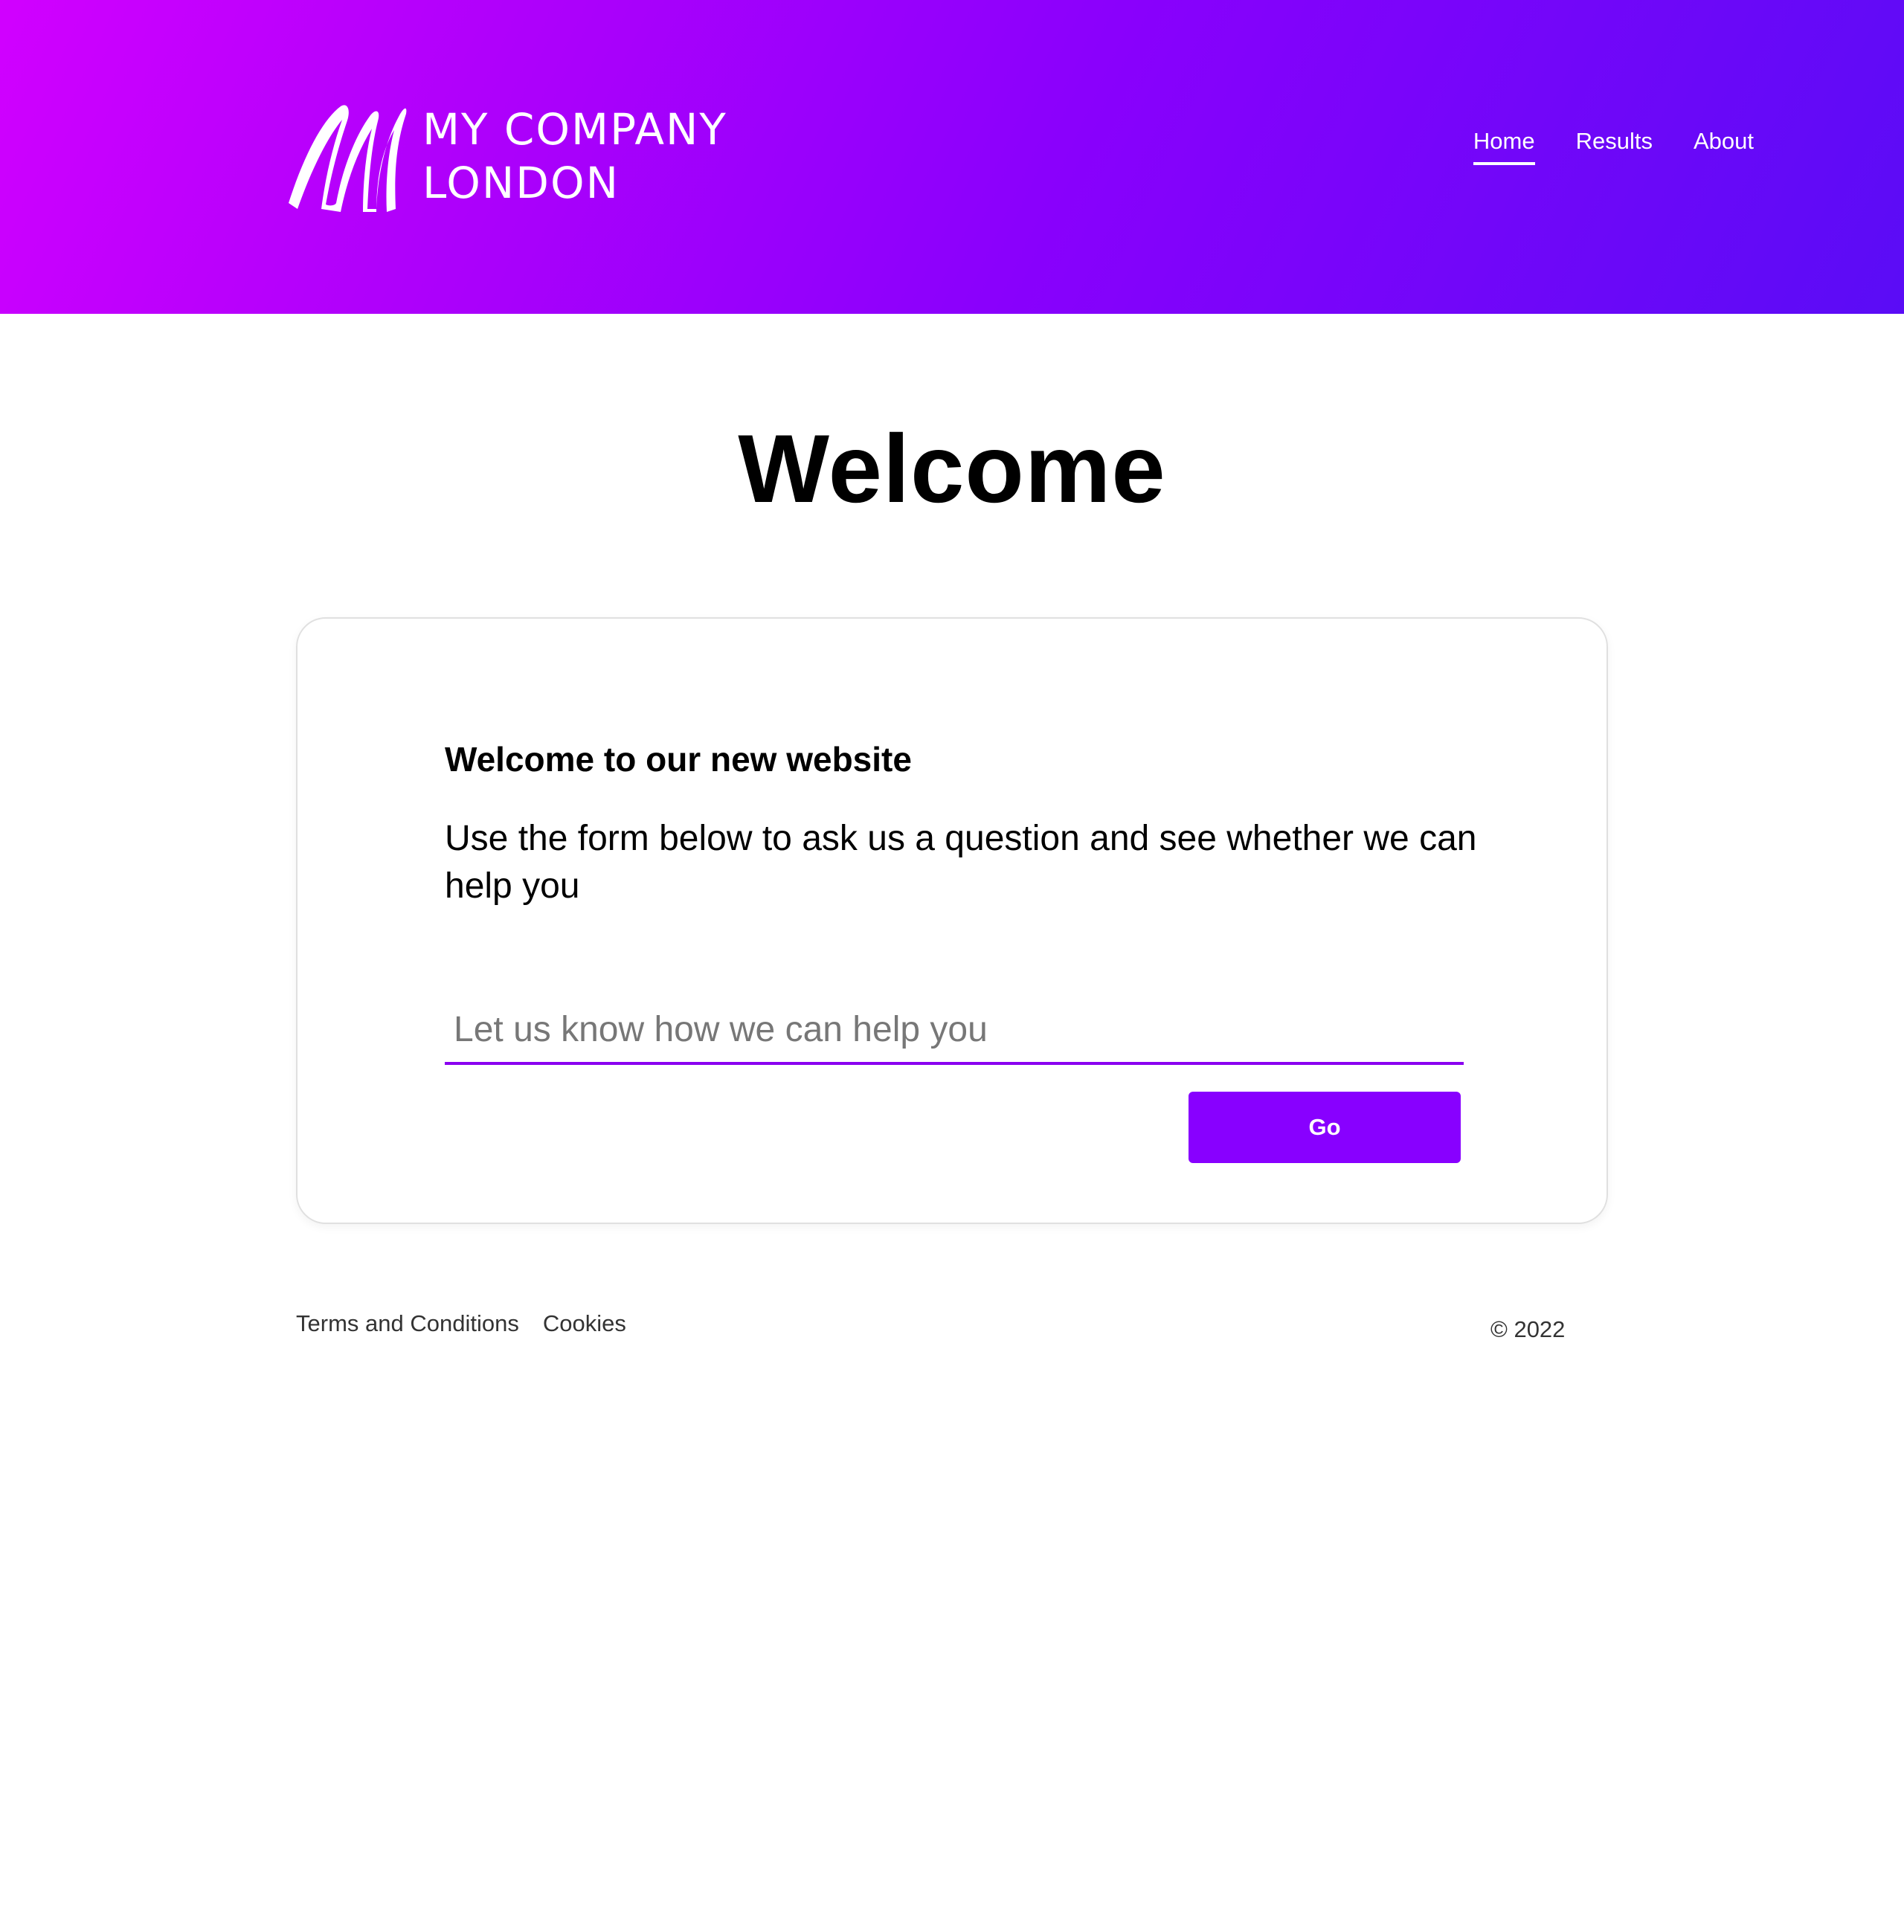 This screenshot has height=1932, width=1904. What do you see at coordinates (1724, 146) in the screenshot?
I see `nav-about: About` at bounding box center [1724, 146].